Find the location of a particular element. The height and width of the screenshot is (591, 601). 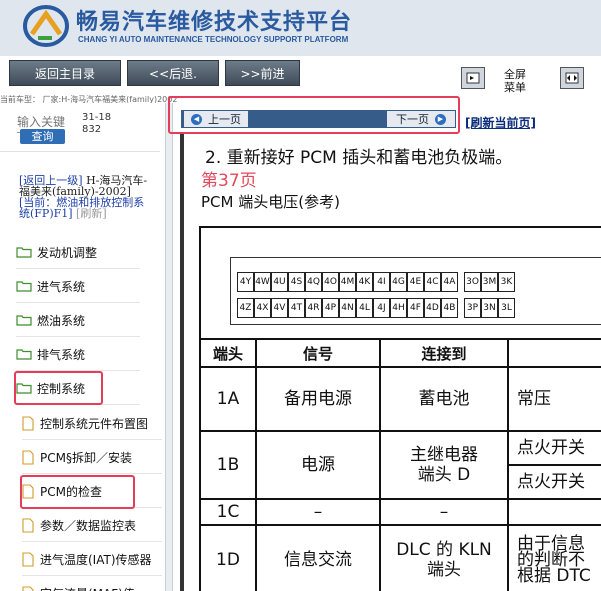

pin-row-bottom: 4Z 4X 4V 4T 4R 4P 4N 4L 4J 4H 4F 4D 4B 3P 3N 3L is located at coordinates (376, 308).